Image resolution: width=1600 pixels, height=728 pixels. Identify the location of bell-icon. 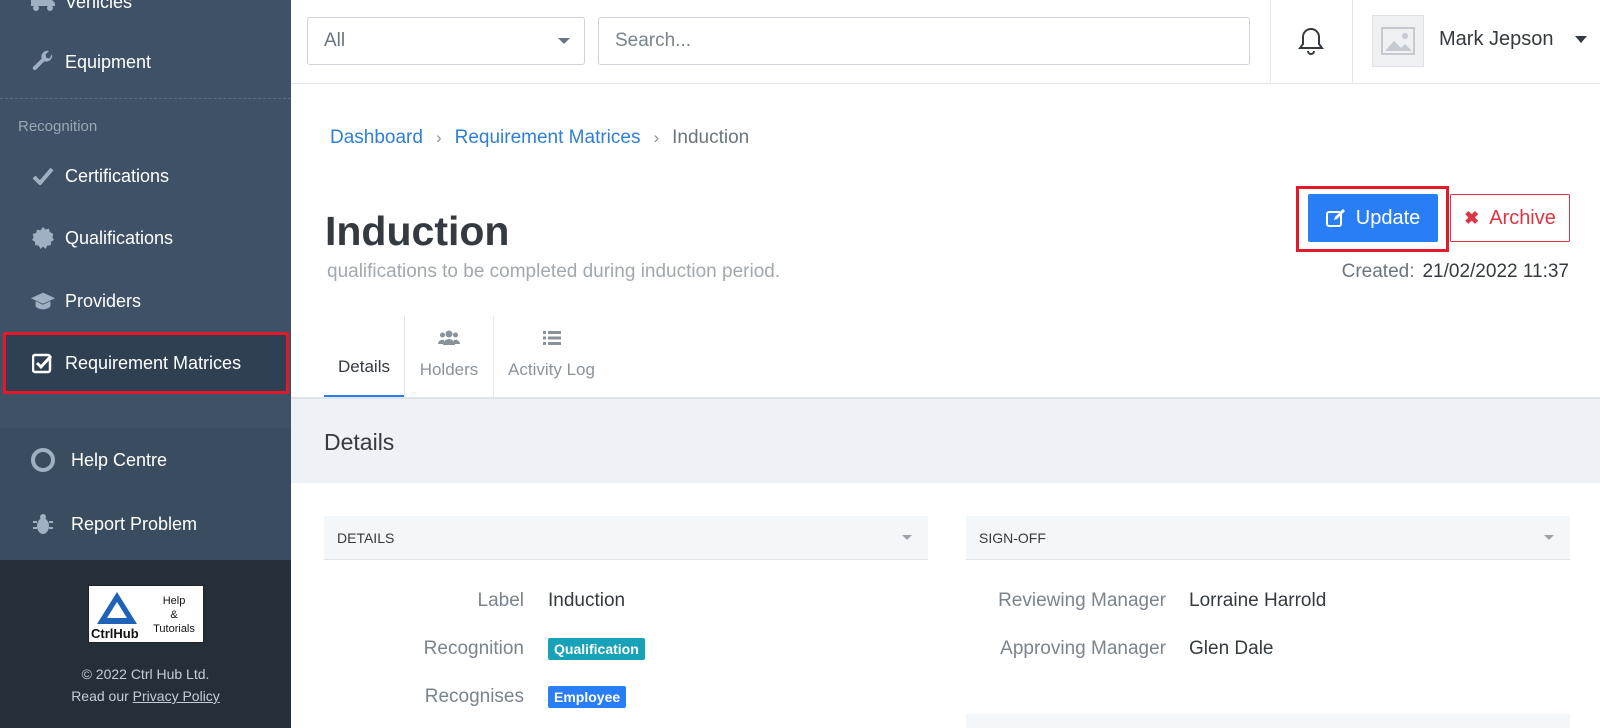
(1311, 43).